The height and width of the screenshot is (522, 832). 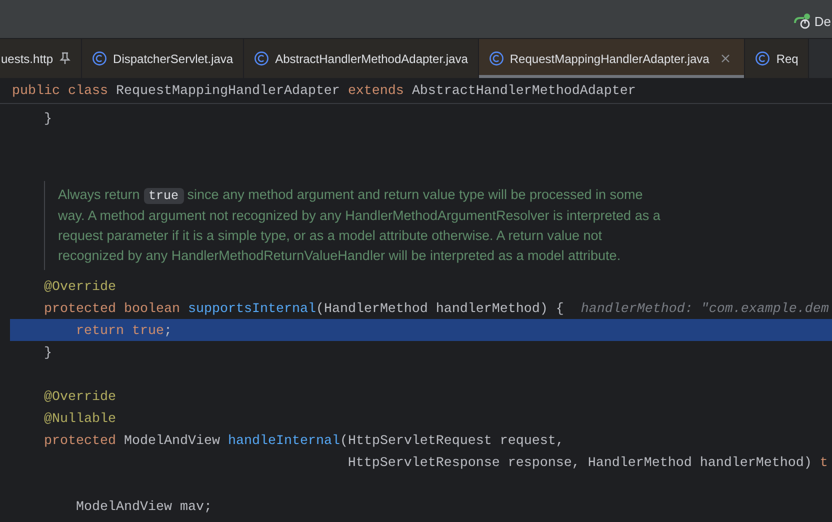 I want to click on pin-icon, so click(x=65, y=58).